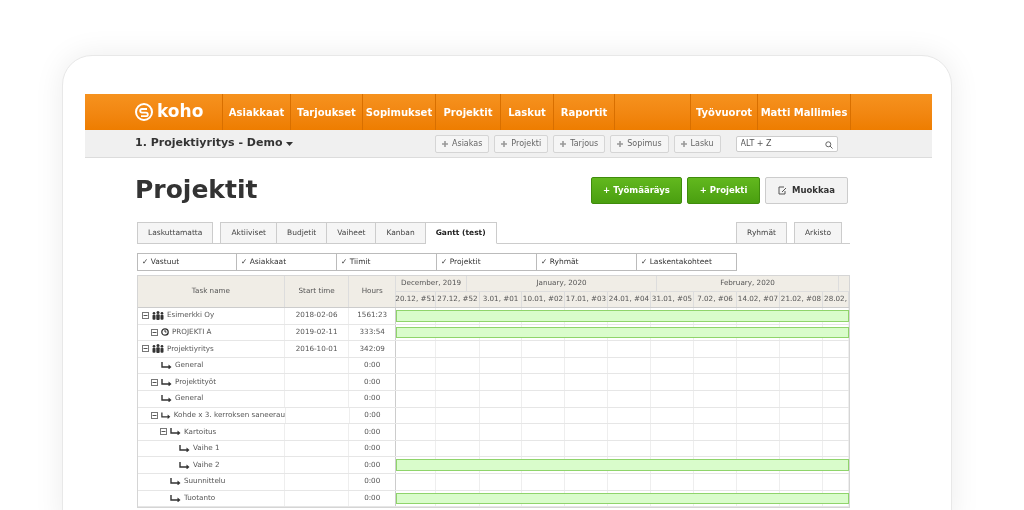 Image resolution: width=1024 pixels, height=510 pixels. What do you see at coordinates (697, 143) in the screenshot?
I see `shortcut-button: Lasku` at bounding box center [697, 143].